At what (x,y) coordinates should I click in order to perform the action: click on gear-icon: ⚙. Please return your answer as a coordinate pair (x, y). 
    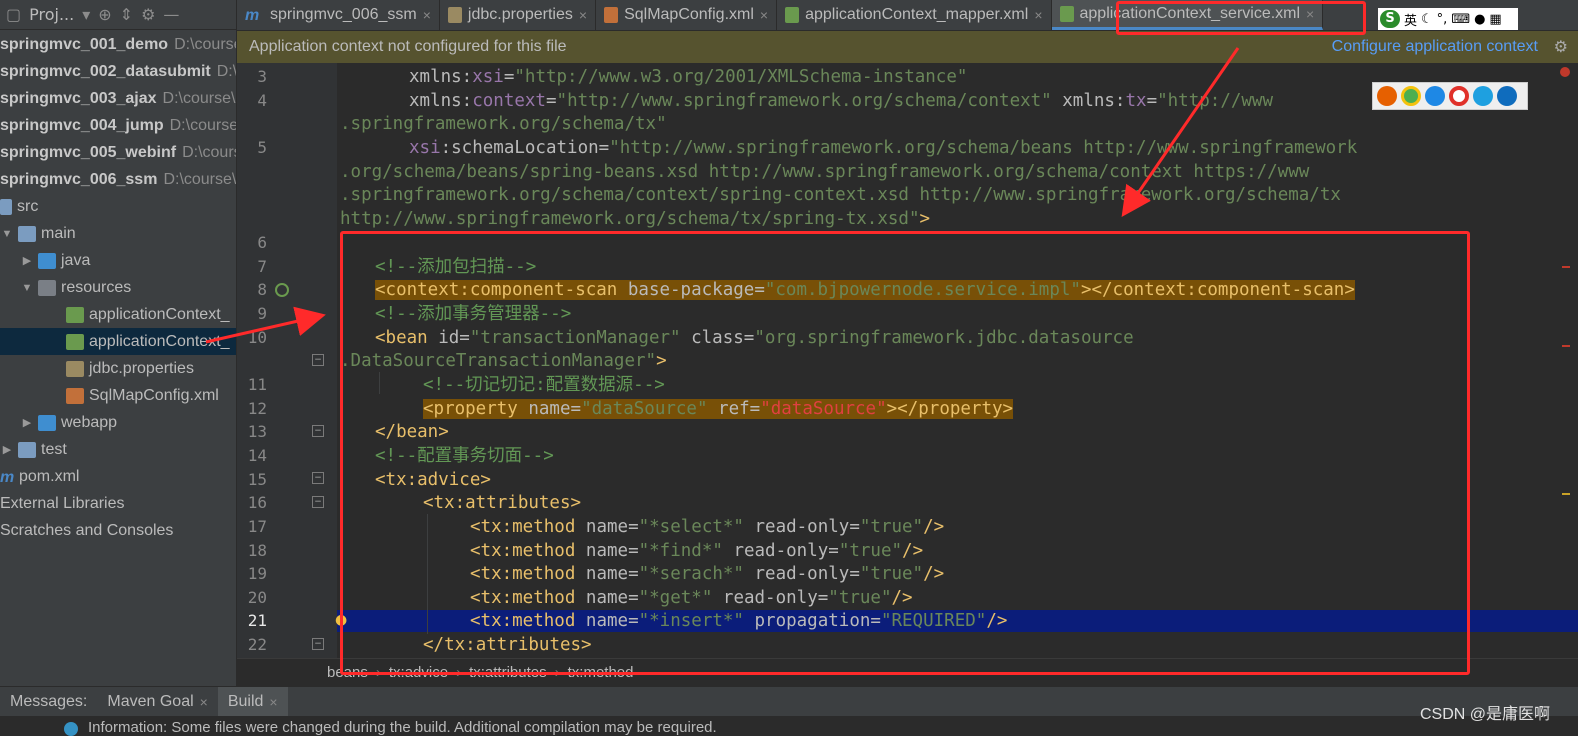
    Looking at the image, I should click on (1561, 47).